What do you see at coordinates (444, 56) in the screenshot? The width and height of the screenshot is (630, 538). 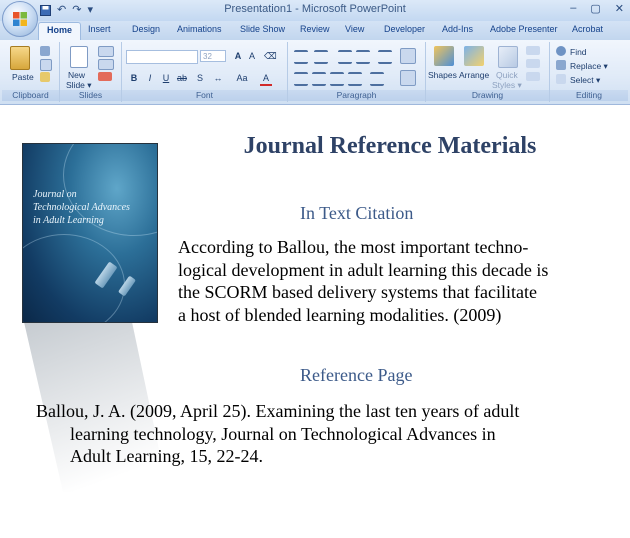 I see `shapes-icon` at bounding box center [444, 56].